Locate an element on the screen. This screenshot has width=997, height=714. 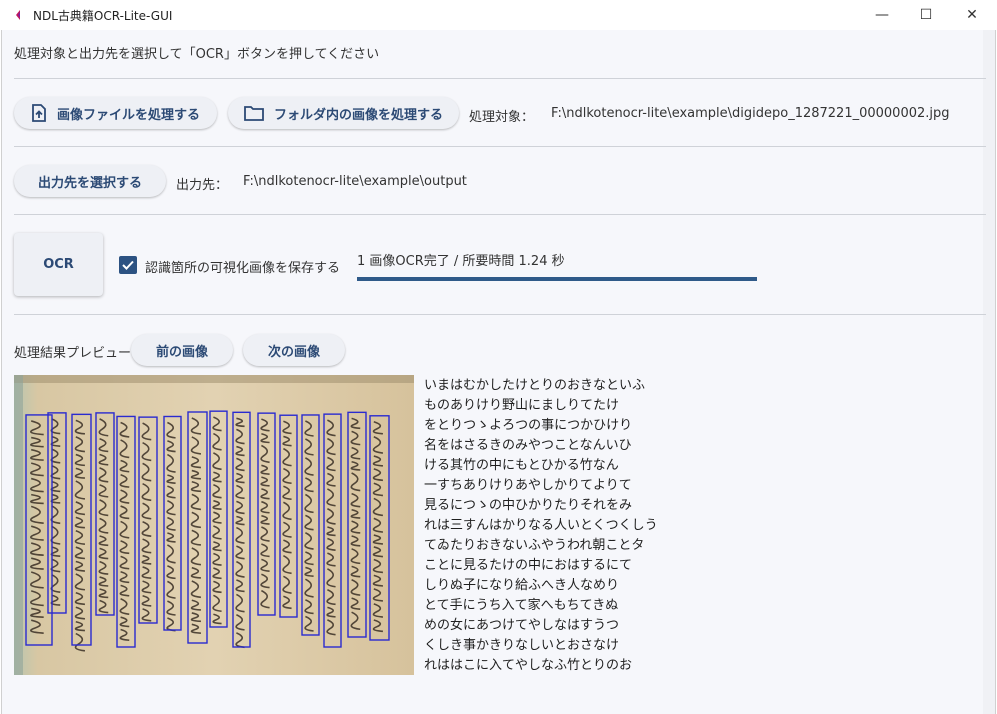
target-label: 処理対象： is located at coordinates (502, 117).